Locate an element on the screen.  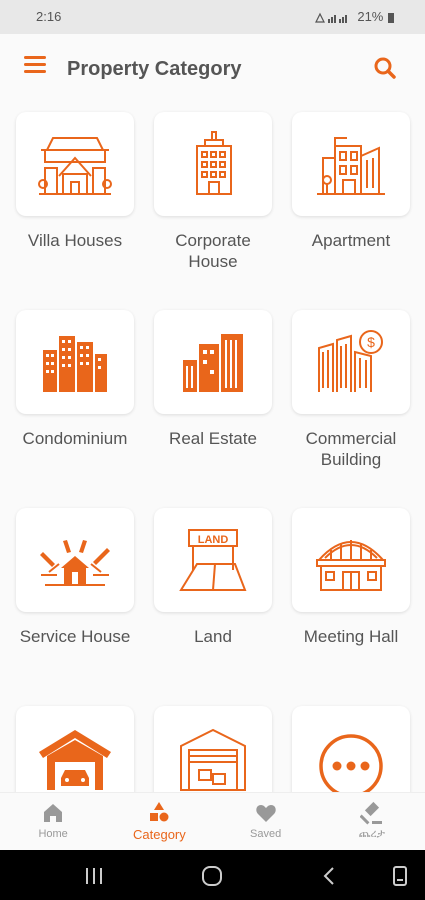
warehouse-icon is located at coordinates (213, 759).